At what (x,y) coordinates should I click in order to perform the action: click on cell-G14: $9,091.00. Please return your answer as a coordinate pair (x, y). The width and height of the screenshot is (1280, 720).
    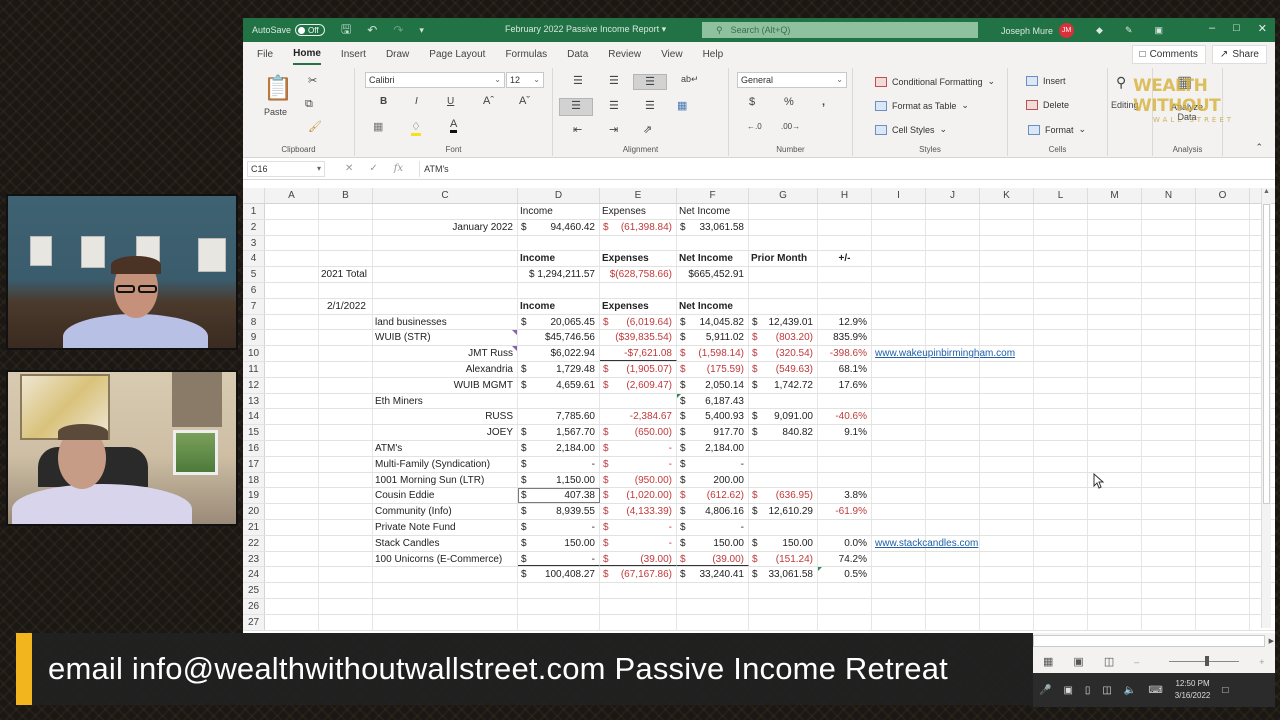
    Looking at the image, I should click on (783, 417).